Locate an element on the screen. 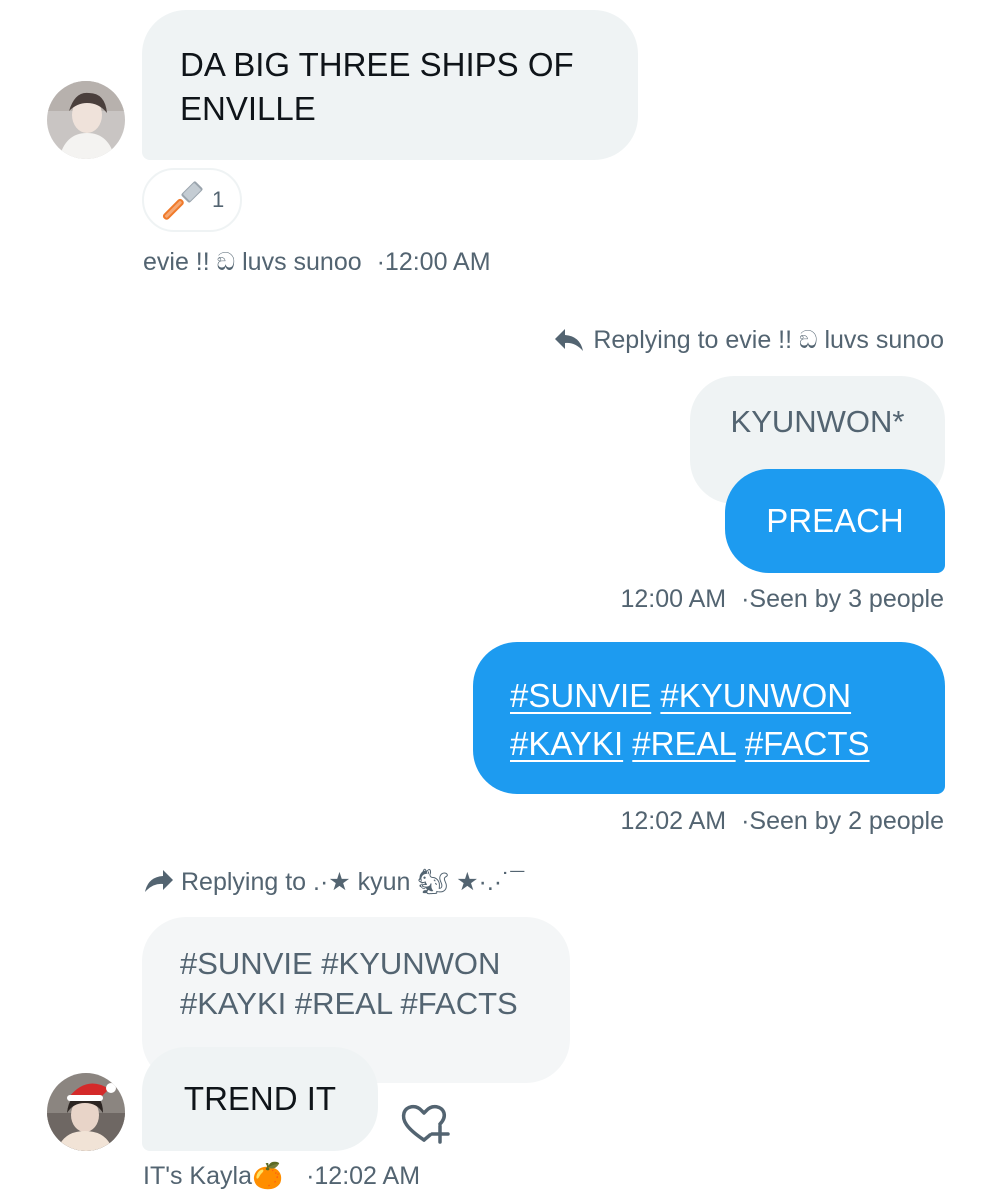  hashtag-link: #KYUNWON is located at coordinates (755, 695).